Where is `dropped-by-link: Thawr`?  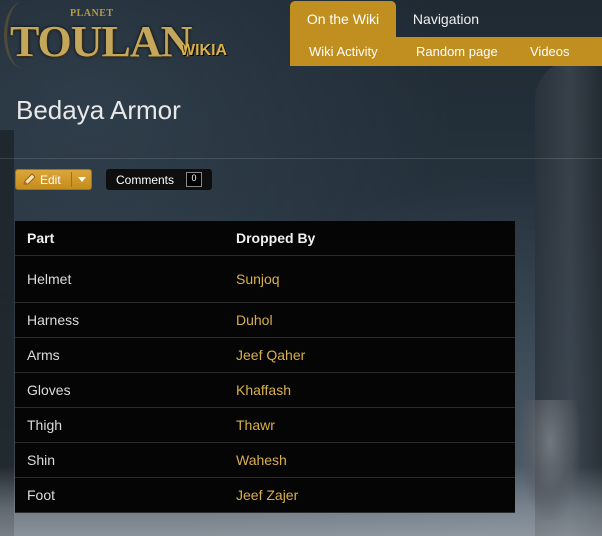 dropped-by-link: Thawr is located at coordinates (369, 425).